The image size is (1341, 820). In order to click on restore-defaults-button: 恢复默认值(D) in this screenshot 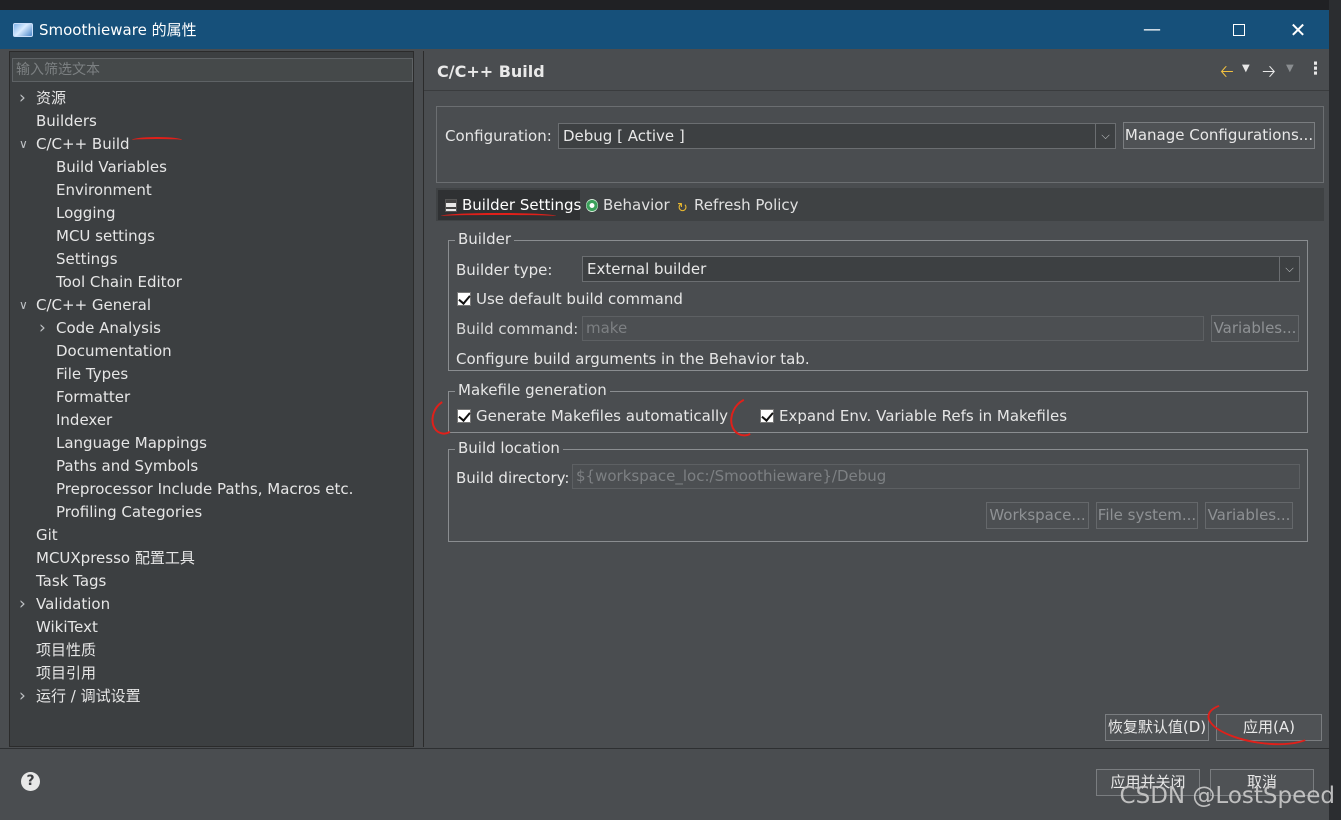, I will do `click(1157, 727)`.